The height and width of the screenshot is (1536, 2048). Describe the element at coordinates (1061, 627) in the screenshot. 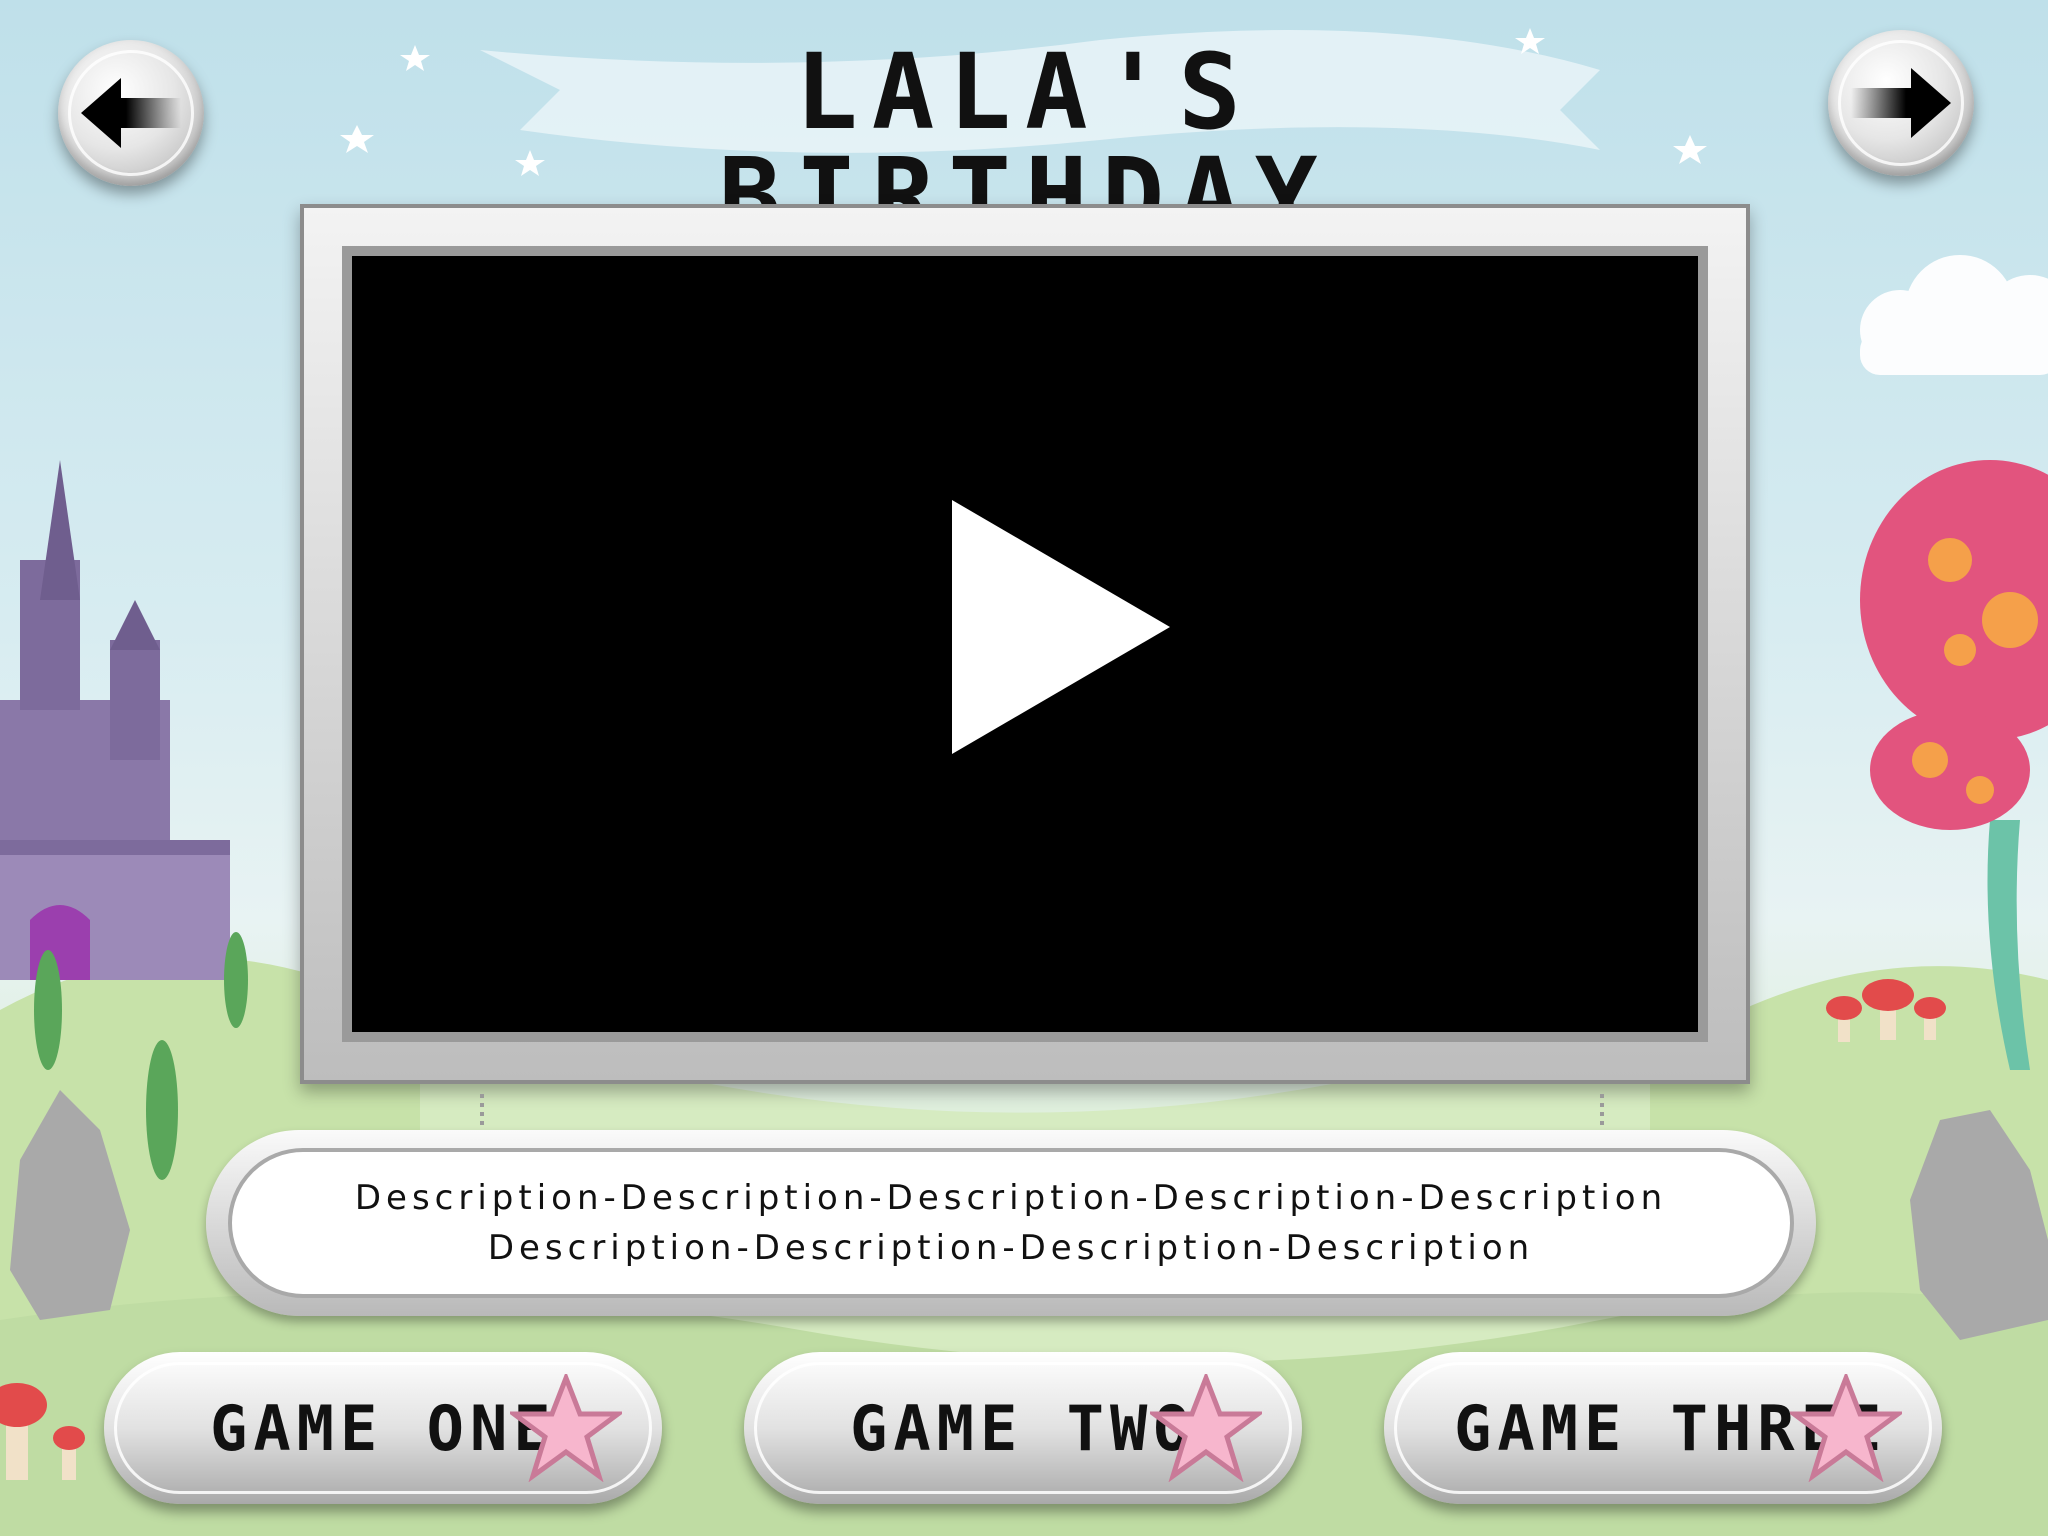

I see `play-icon` at that location.